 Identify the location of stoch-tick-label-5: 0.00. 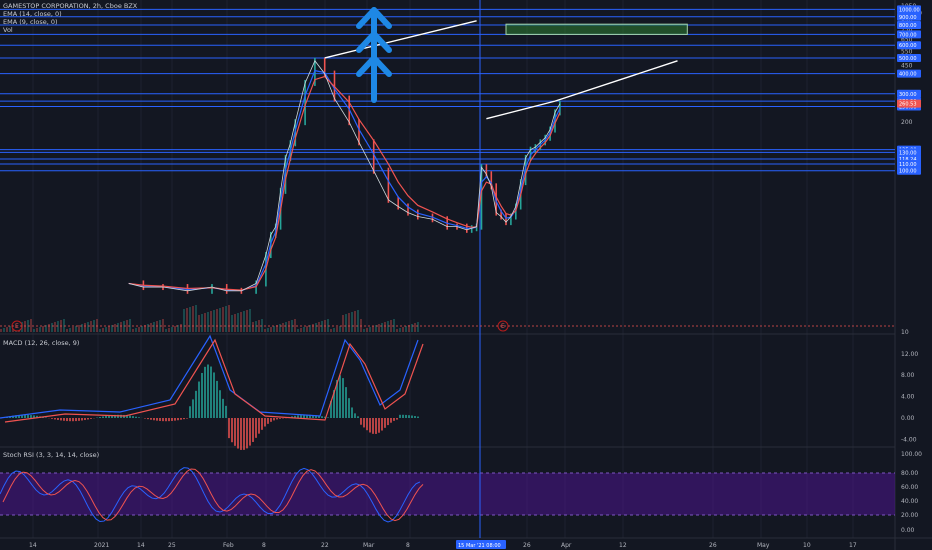
(908, 530).